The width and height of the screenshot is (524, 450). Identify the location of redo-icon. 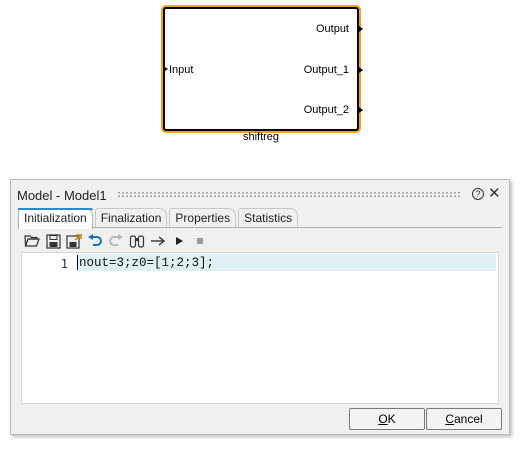
(116, 241).